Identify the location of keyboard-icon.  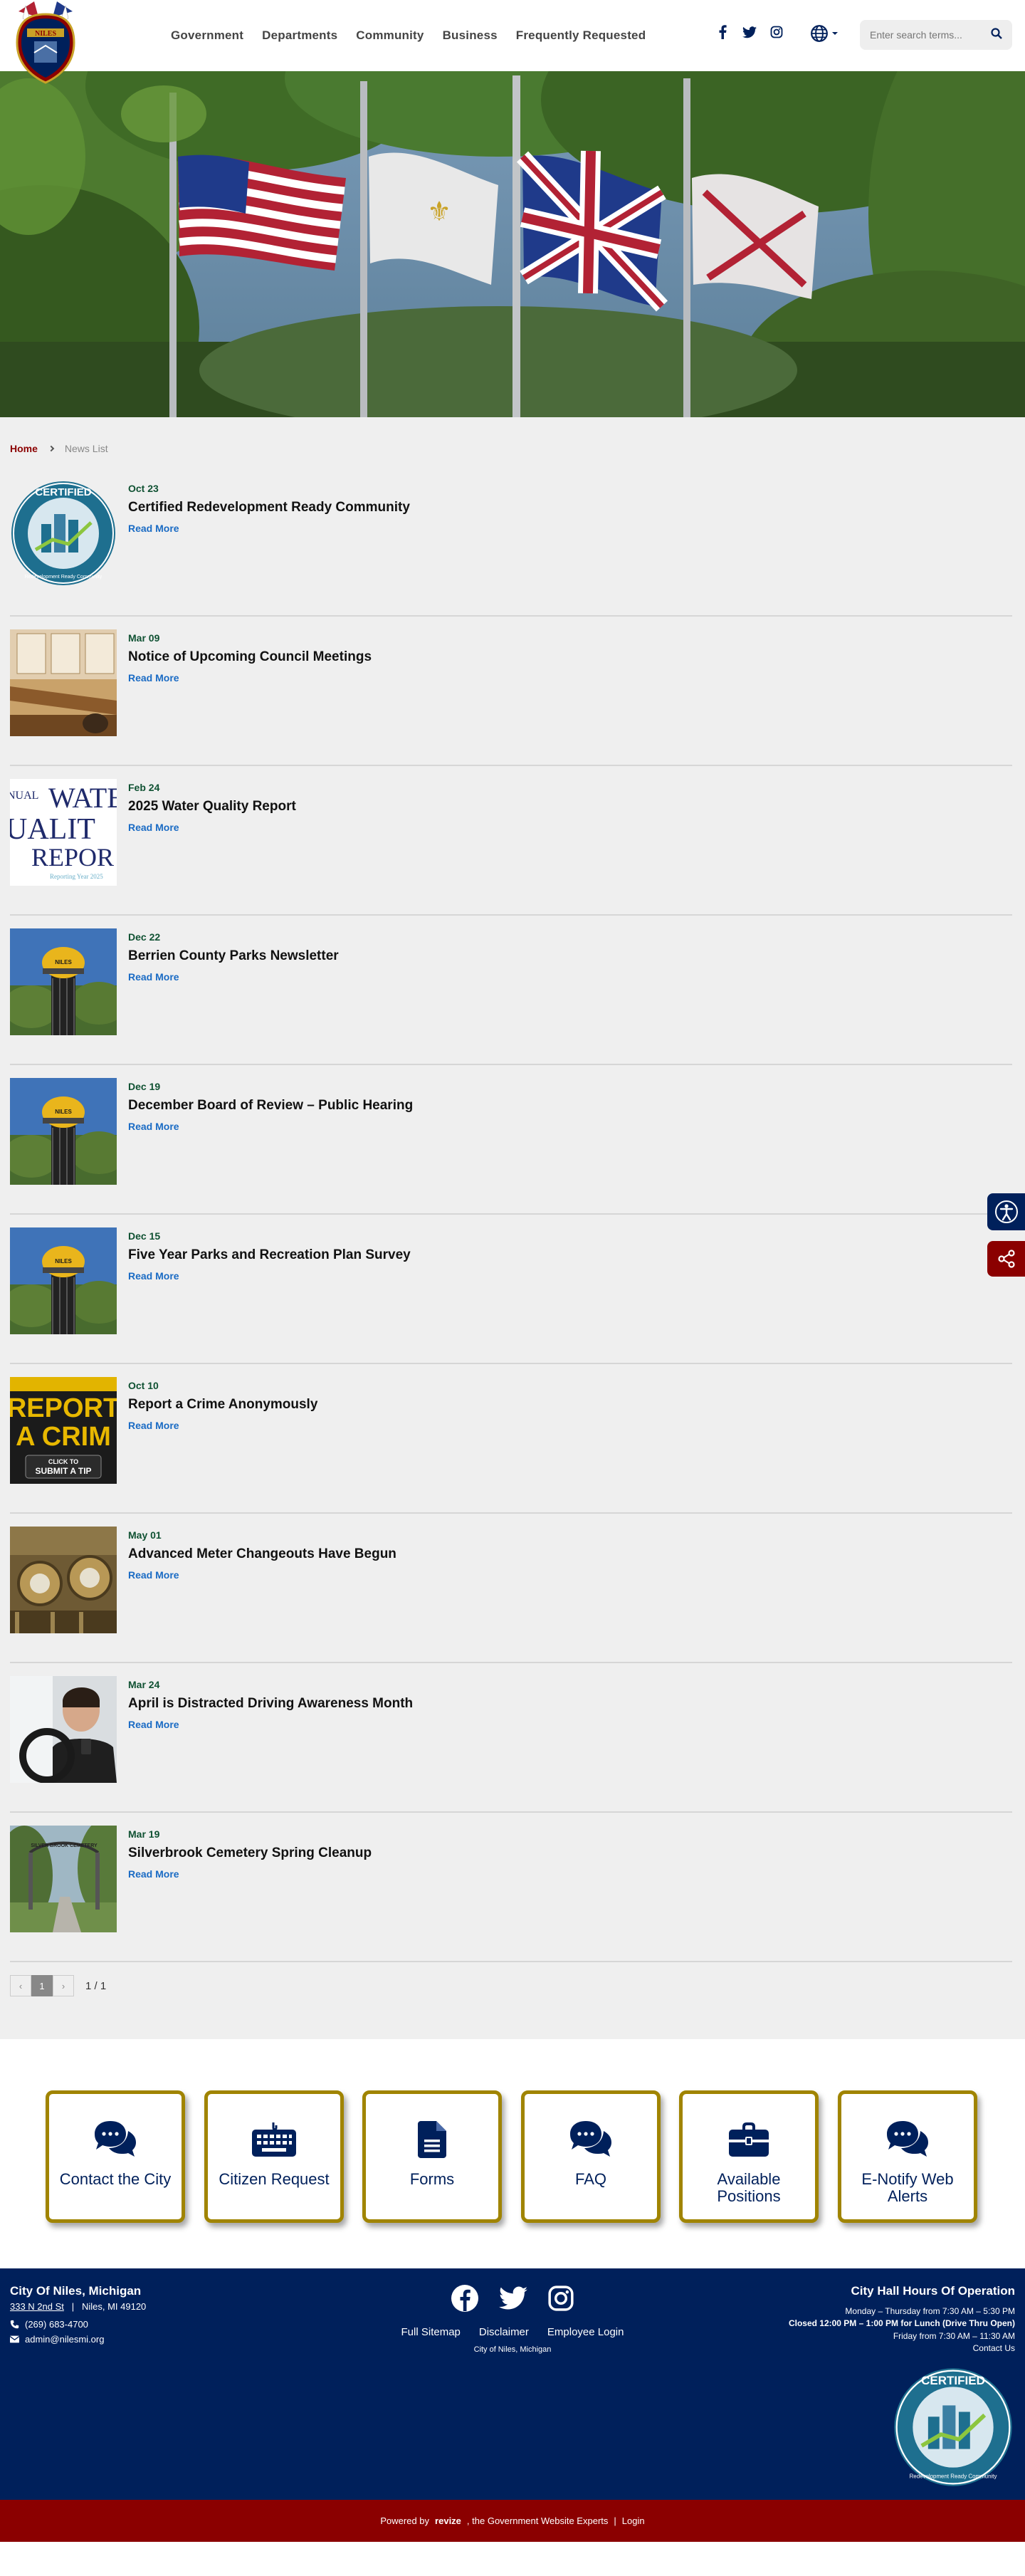
(274, 2139).